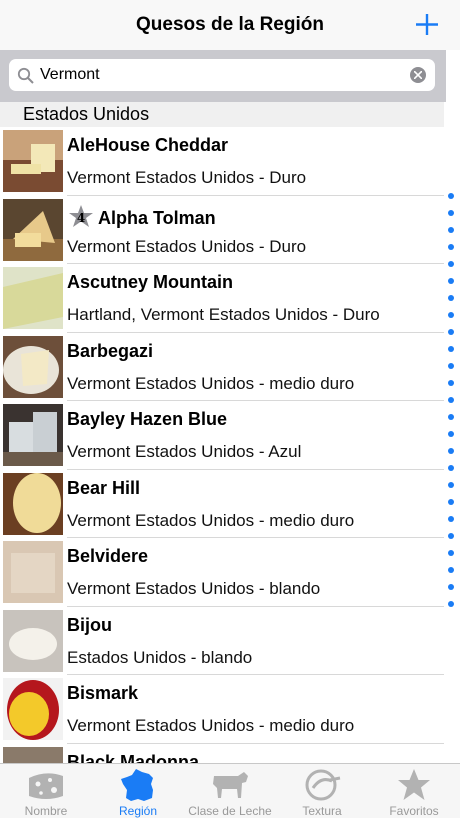 This screenshot has height=818, width=460. I want to click on tab-clase-de-leche: Clase de Leche, so click(230, 791).